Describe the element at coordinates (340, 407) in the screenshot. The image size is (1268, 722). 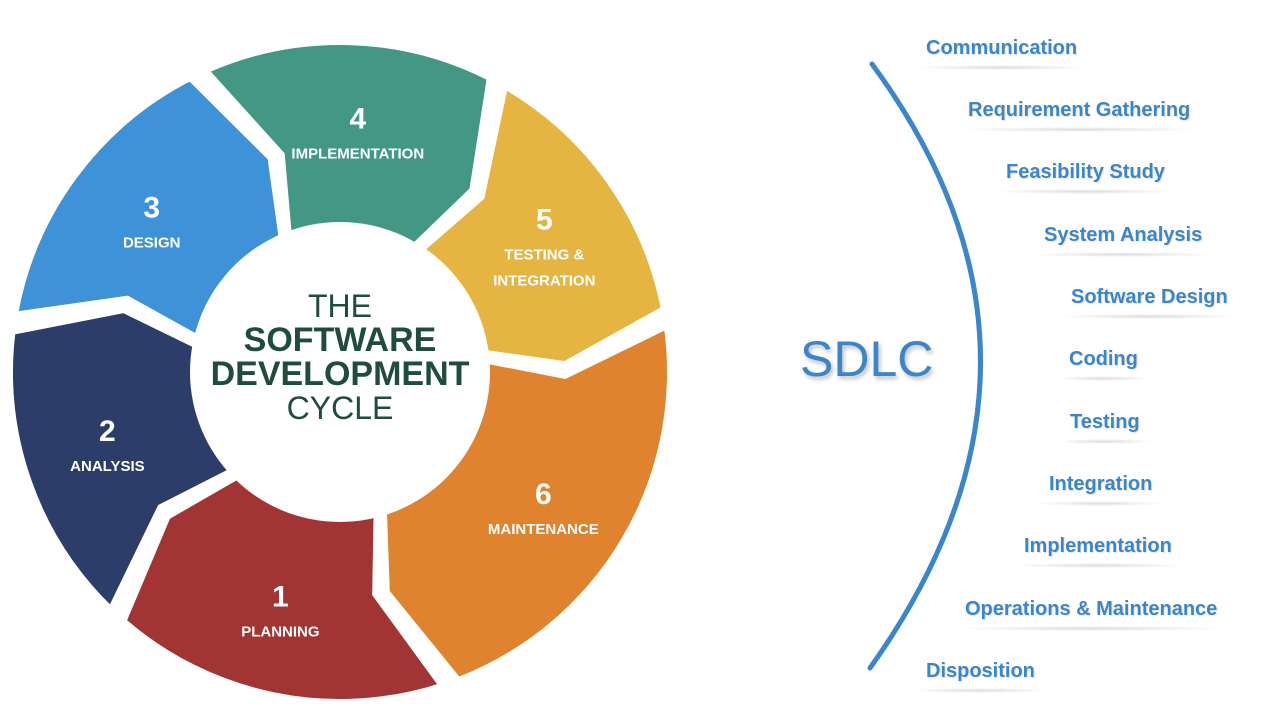
I see `center-title-line-4: CYCLE` at that location.